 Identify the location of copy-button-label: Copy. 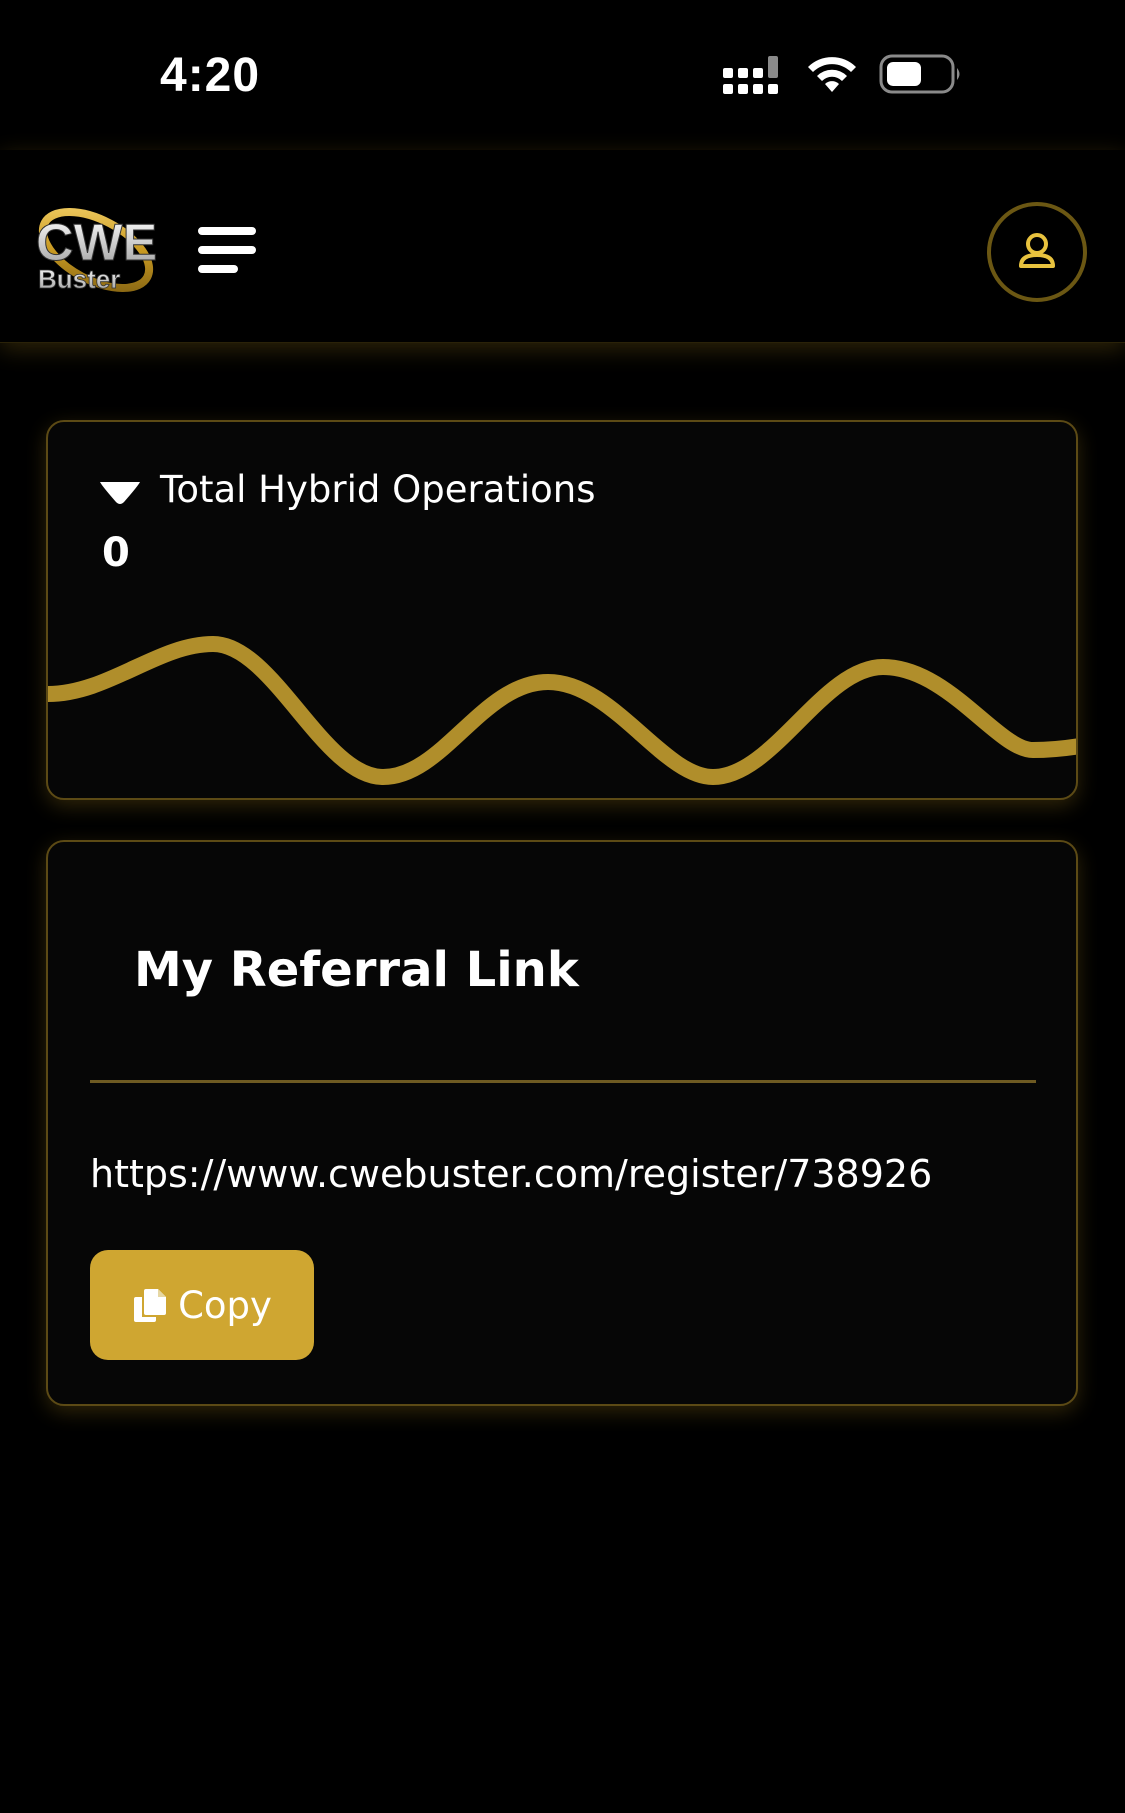
(225, 1305).